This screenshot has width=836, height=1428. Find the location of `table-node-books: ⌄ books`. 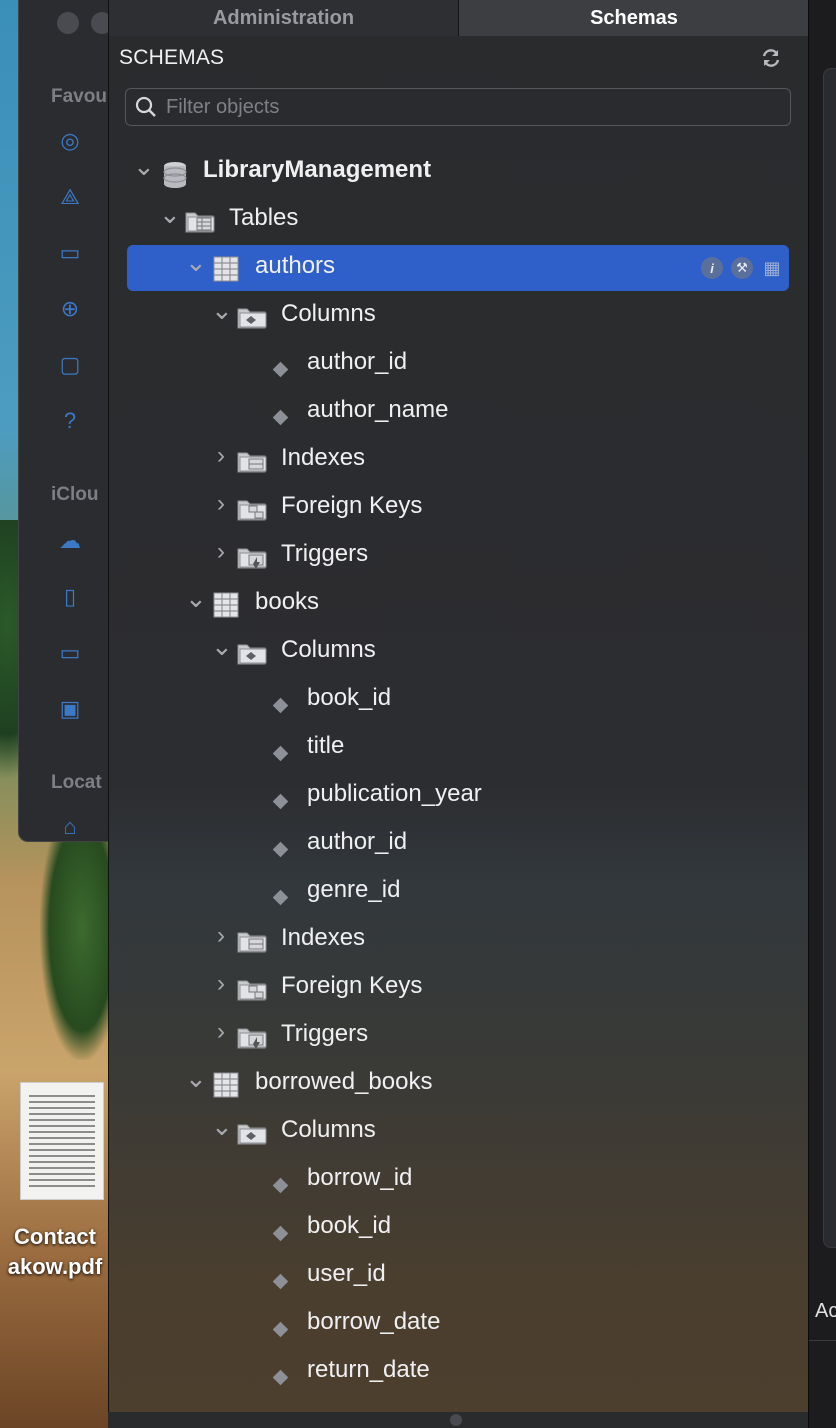

table-node-books: ⌄ books is located at coordinates (459, 604).